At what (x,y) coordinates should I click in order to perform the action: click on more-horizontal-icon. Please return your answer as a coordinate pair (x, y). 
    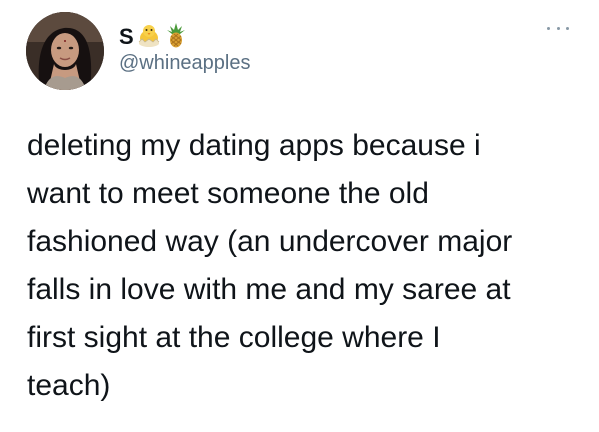
    Looking at the image, I should click on (558, 28).